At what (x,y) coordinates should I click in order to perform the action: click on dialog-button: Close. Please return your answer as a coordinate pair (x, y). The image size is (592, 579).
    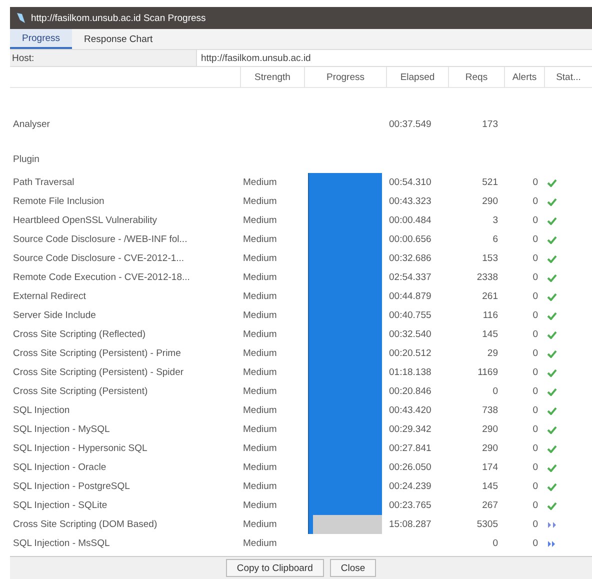
    Looking at the image, I should click on (353, 568).